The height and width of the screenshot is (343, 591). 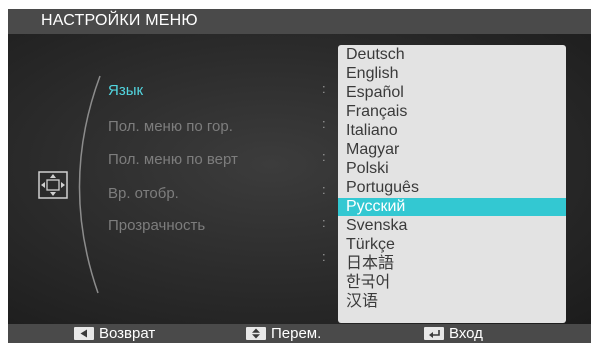 What do you see at coordinates (170, 126) in the screenshot?
I see `menu-item-horizontal-position: Пол. меню по гор.` at bounding box center [170, 126].